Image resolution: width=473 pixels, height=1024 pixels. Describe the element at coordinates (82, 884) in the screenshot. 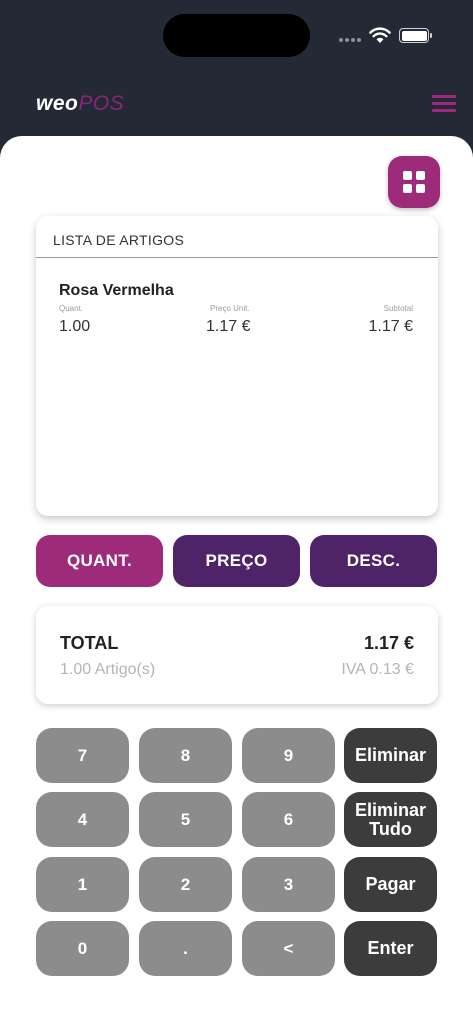

I see `key-1: 1` at that location.